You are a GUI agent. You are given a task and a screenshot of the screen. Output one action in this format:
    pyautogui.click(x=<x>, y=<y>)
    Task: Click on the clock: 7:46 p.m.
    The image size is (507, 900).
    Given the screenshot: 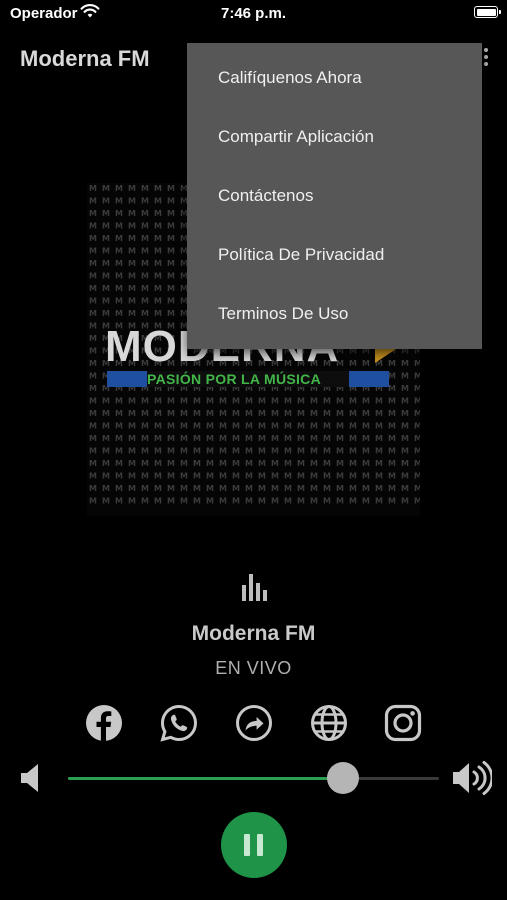 What is the action you would take?
    pyautogui.click(x=253, y=13)
    